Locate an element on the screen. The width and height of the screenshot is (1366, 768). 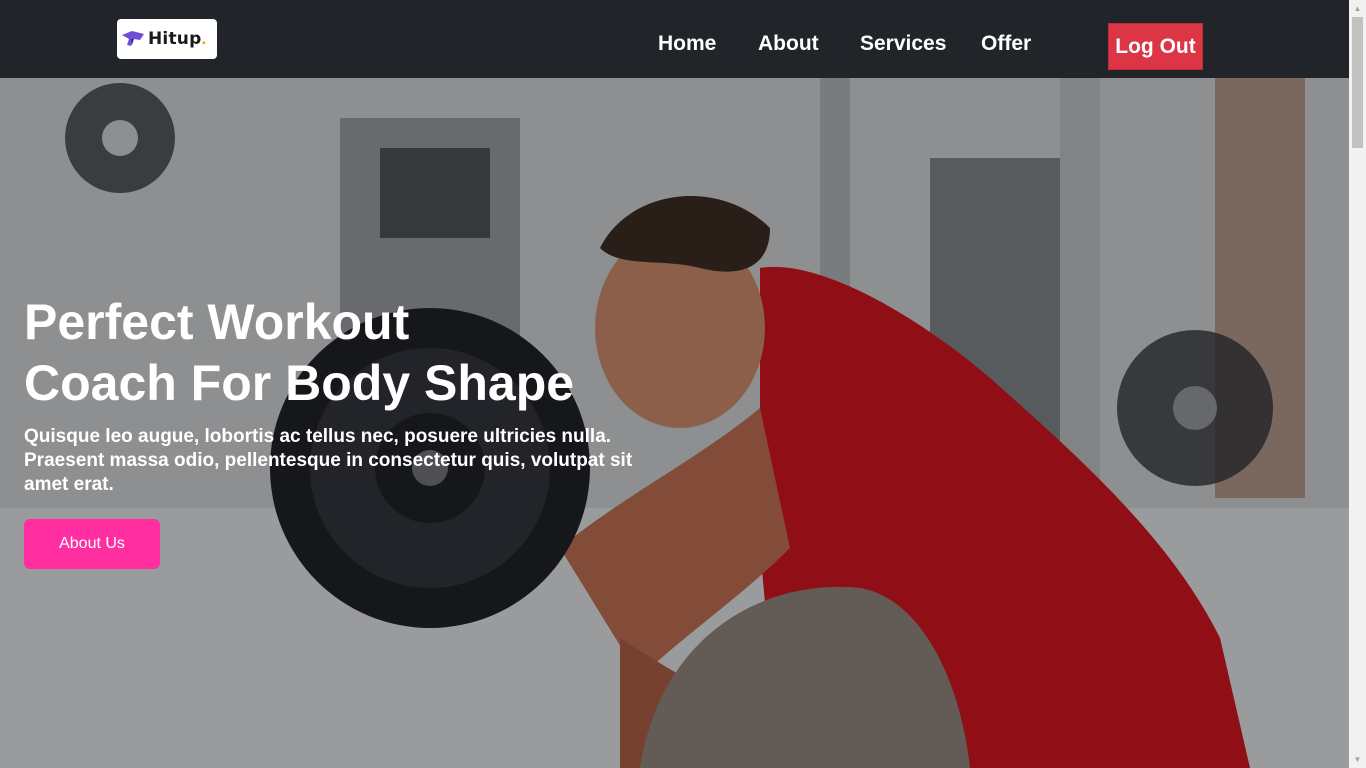
nav-offer: Offer is located at coordinates (1006, 44).